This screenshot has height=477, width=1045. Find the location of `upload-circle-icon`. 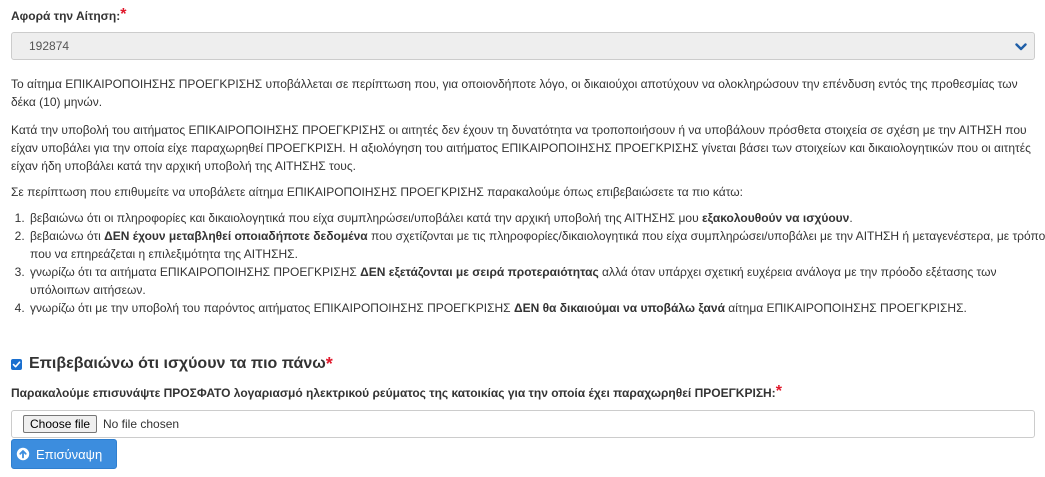

upload-circle-icon is located at coordinates (23, 454).